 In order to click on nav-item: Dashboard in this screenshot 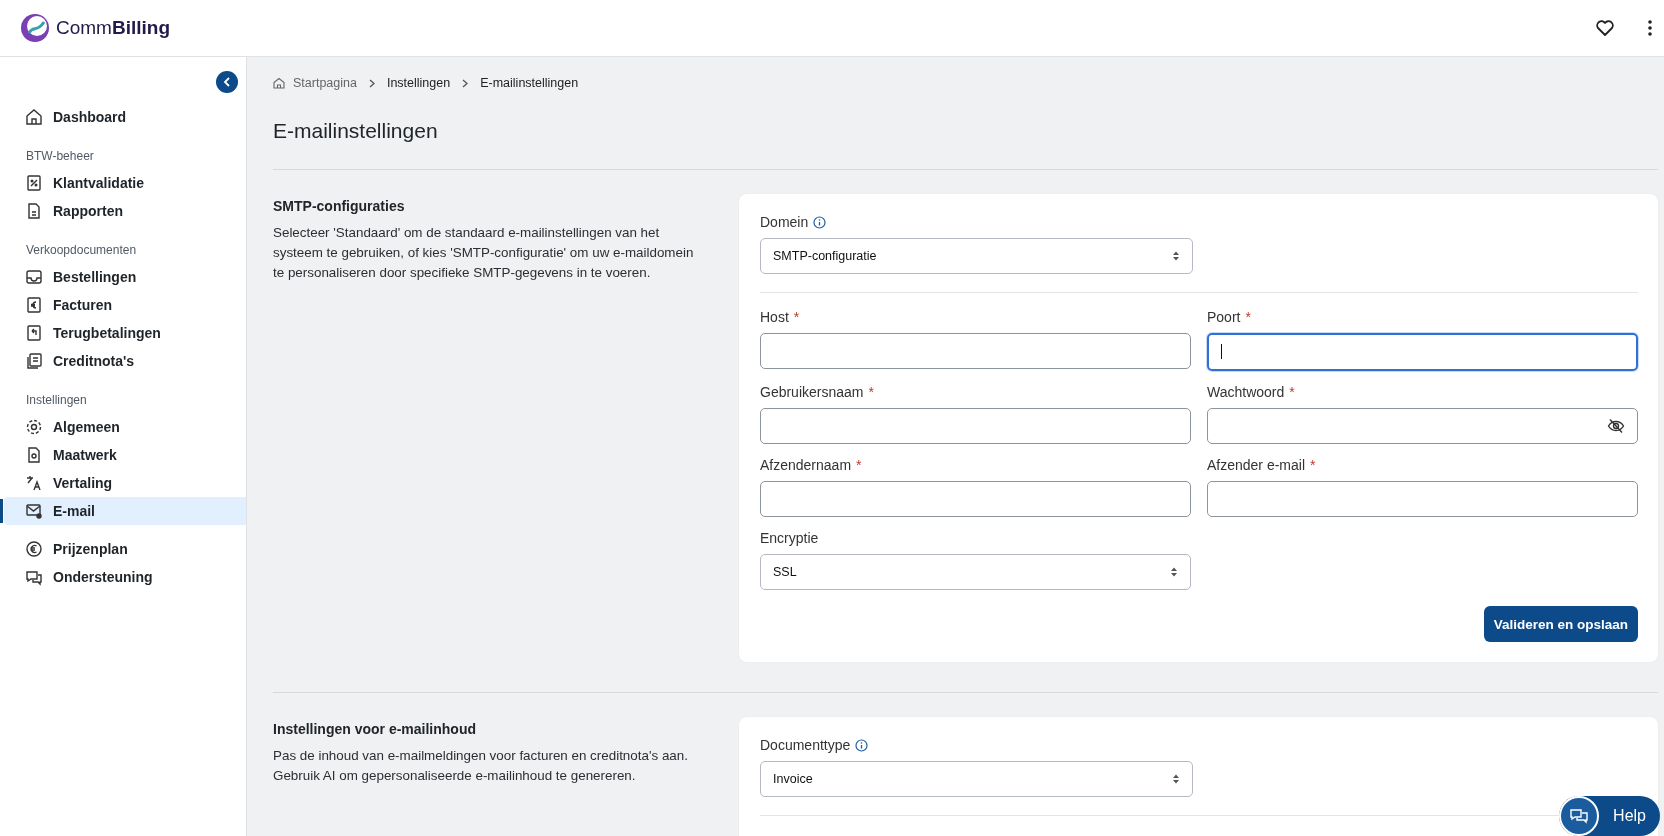, I will do `click(125, 117)`.